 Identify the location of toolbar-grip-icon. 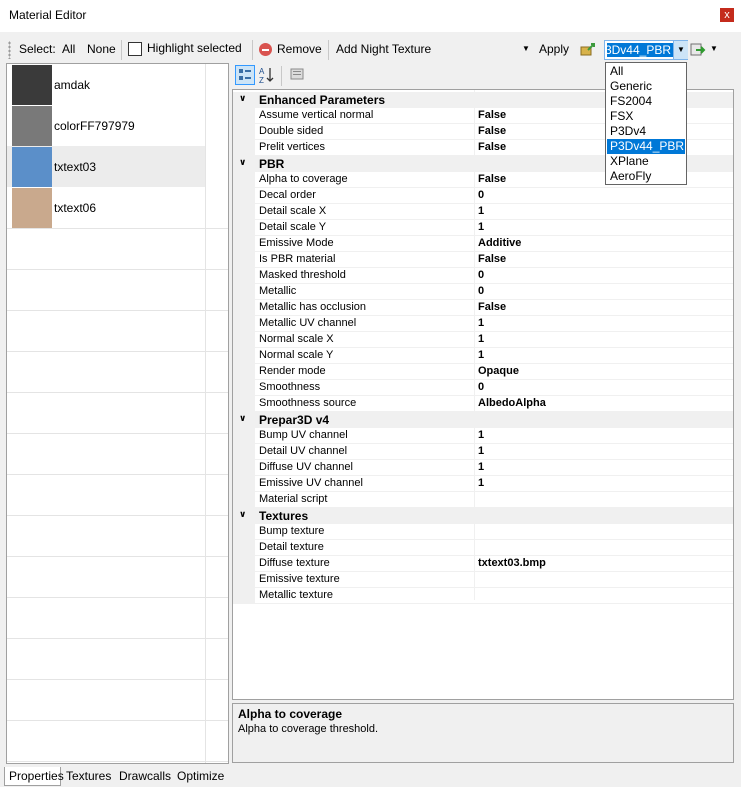
(9, 50).